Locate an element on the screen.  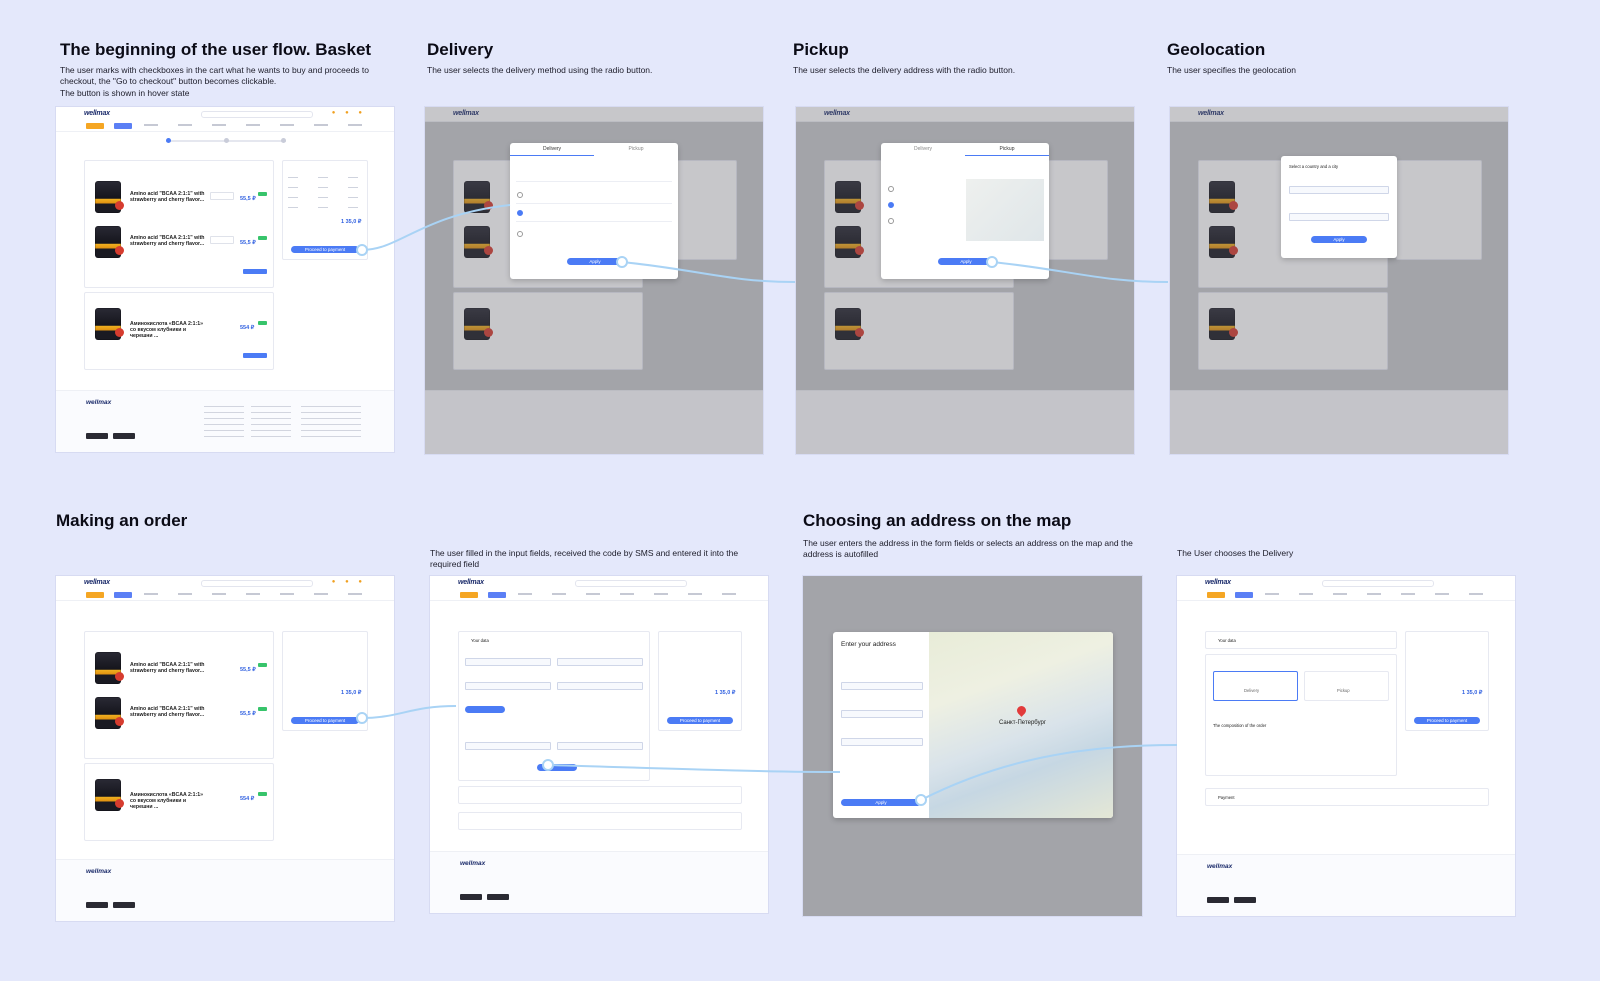
payment-heading: Payment is located at coordinates (1226, 797).